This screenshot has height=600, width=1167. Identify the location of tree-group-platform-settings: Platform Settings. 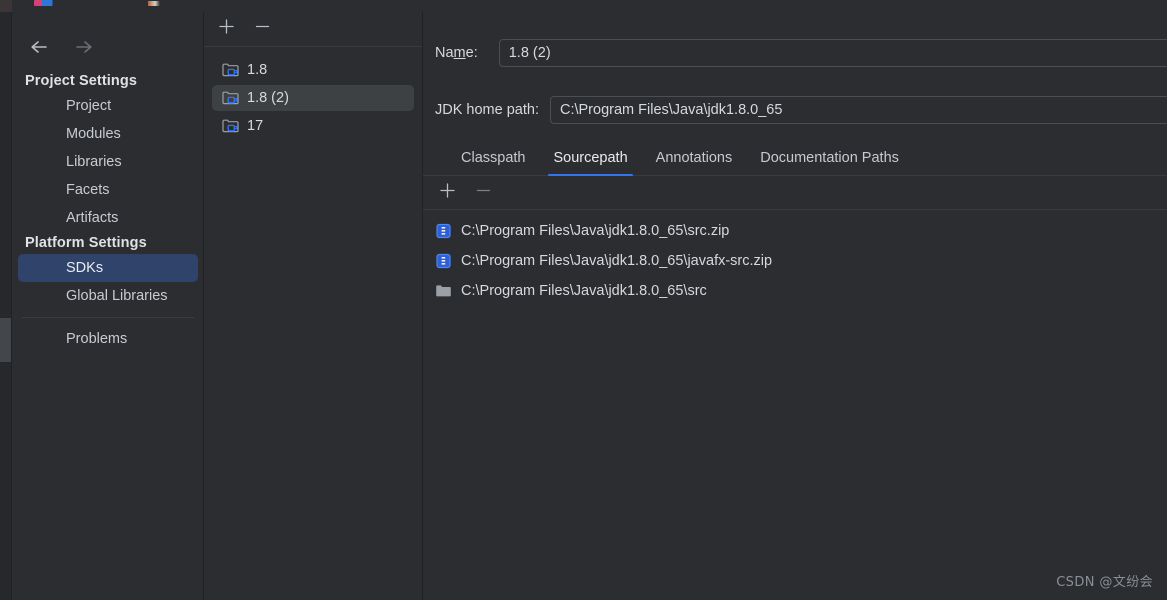
(86, 243).